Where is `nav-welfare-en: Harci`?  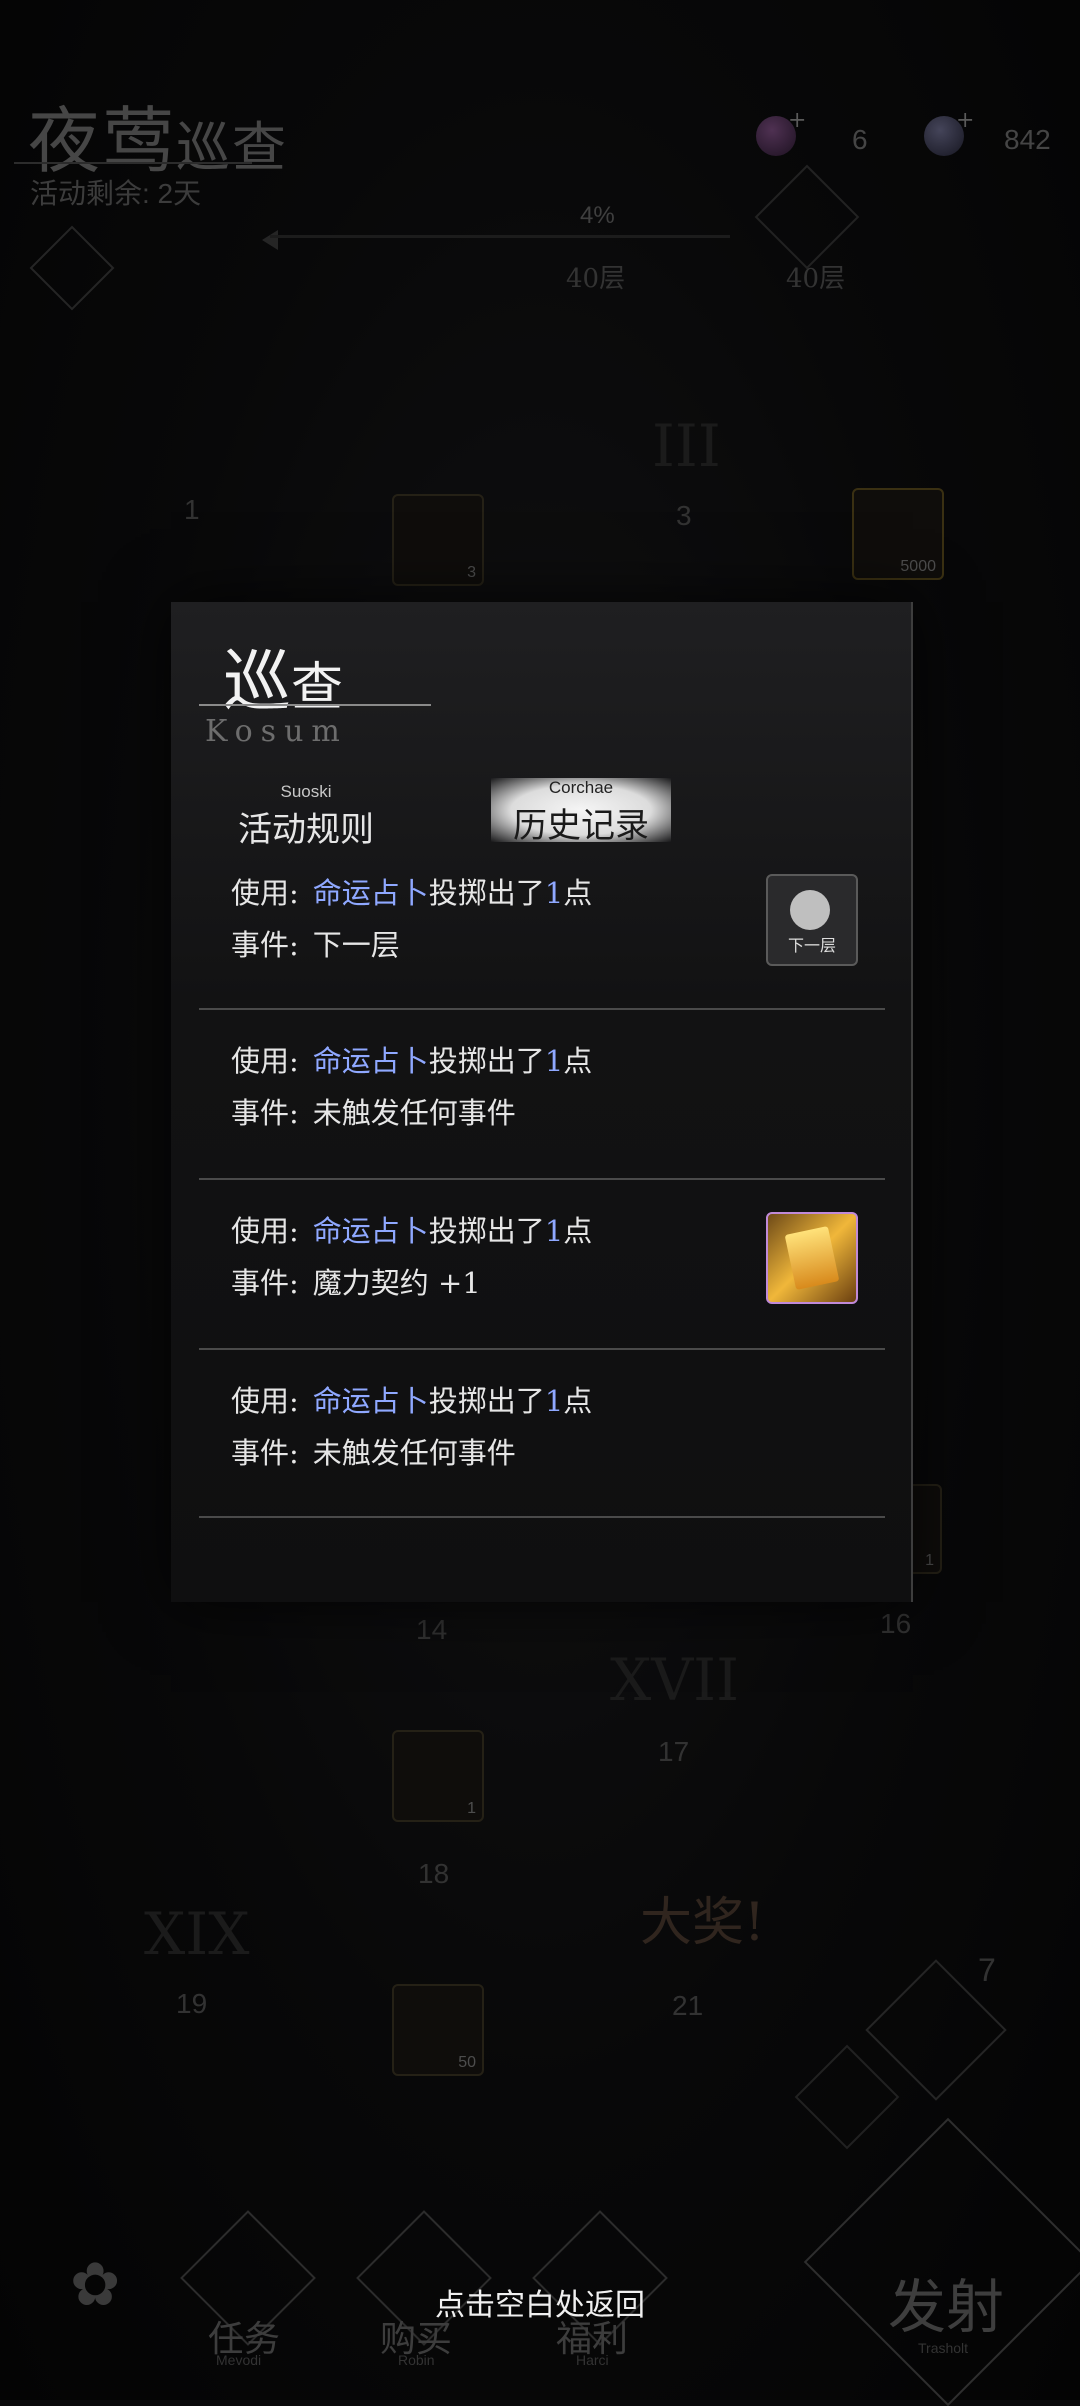 nav-welfare-en: Harci is located at coordinates (592, 2360).